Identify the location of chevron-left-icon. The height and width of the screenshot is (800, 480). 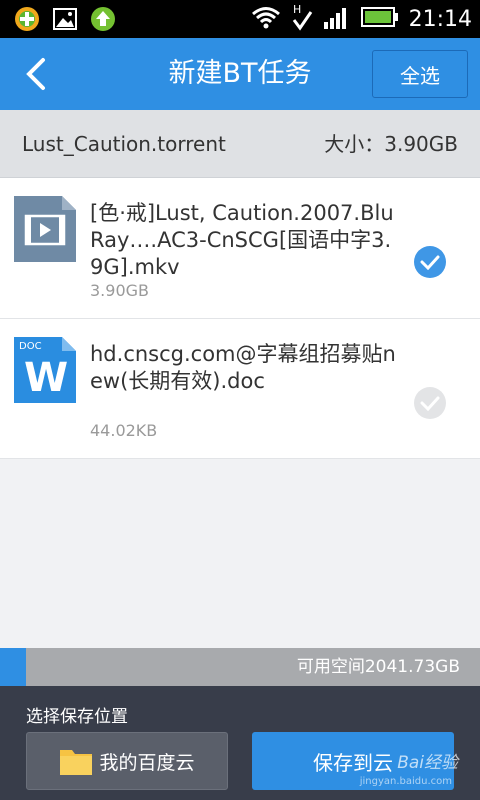
(35, 74).